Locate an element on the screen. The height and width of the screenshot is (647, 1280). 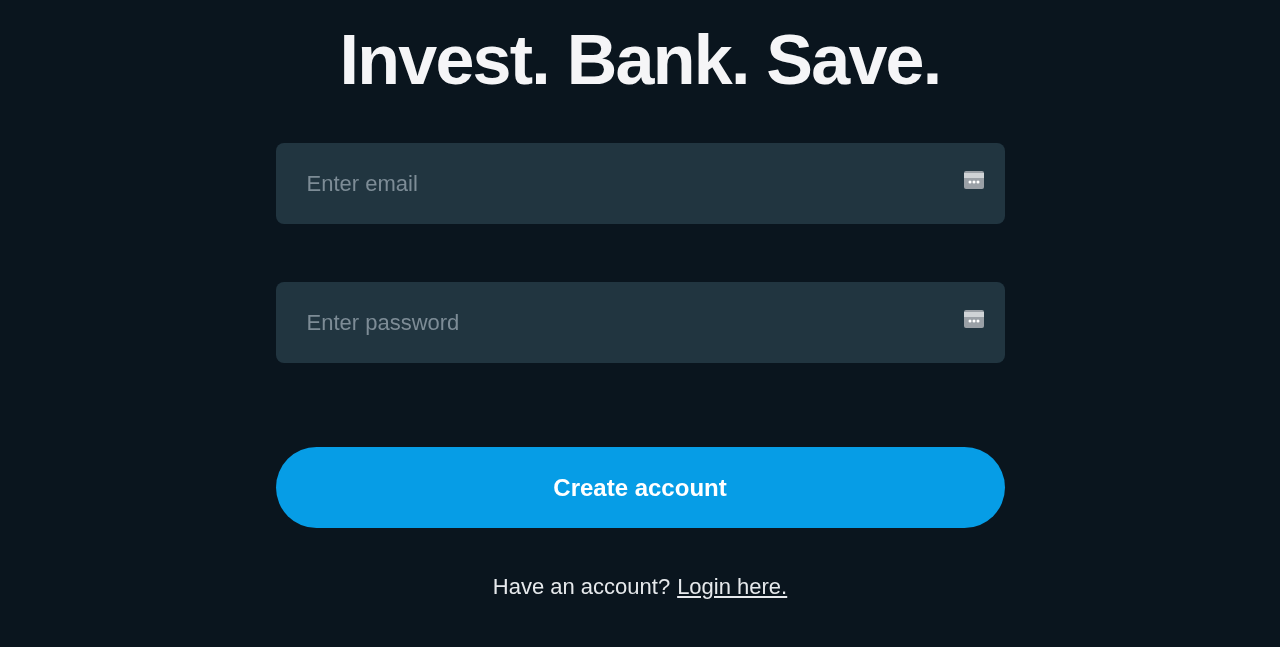
input-field: Enter password is located at coordinates (640, 322).